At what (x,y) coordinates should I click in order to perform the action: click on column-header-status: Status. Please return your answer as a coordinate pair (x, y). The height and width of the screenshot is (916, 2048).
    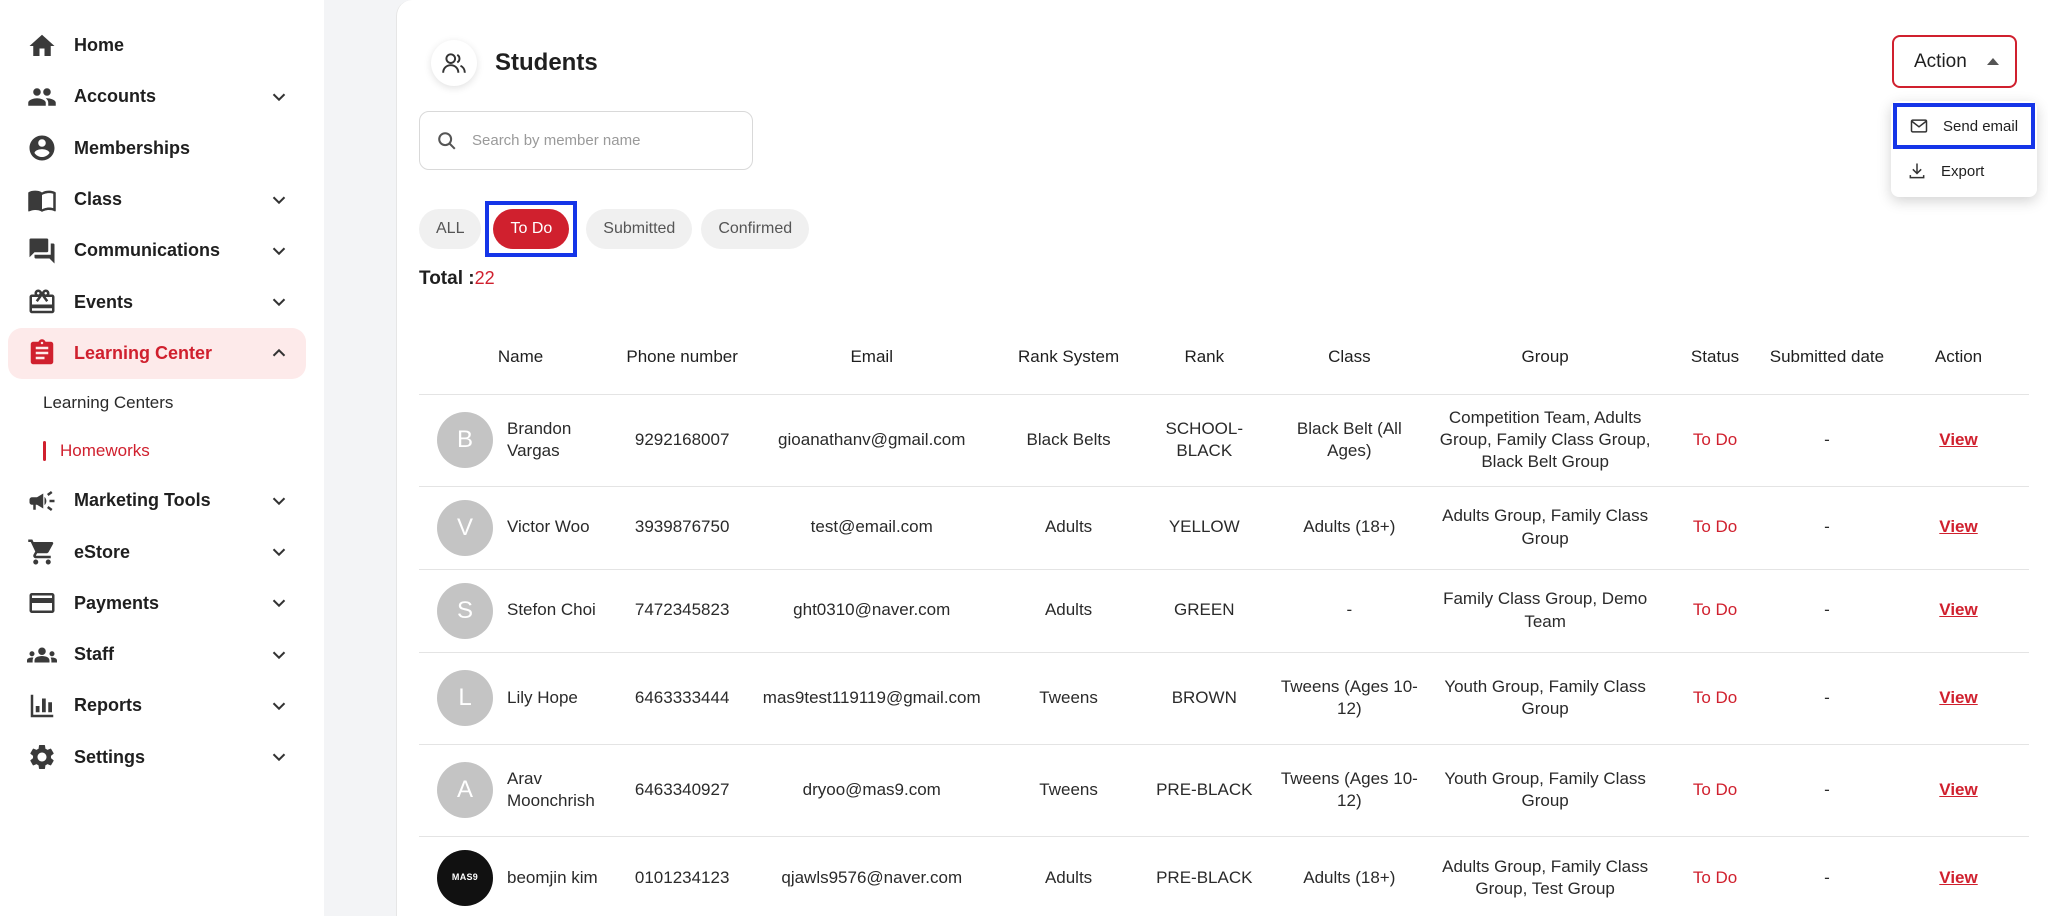
    Looking at the image, I should click on (1715, 357).